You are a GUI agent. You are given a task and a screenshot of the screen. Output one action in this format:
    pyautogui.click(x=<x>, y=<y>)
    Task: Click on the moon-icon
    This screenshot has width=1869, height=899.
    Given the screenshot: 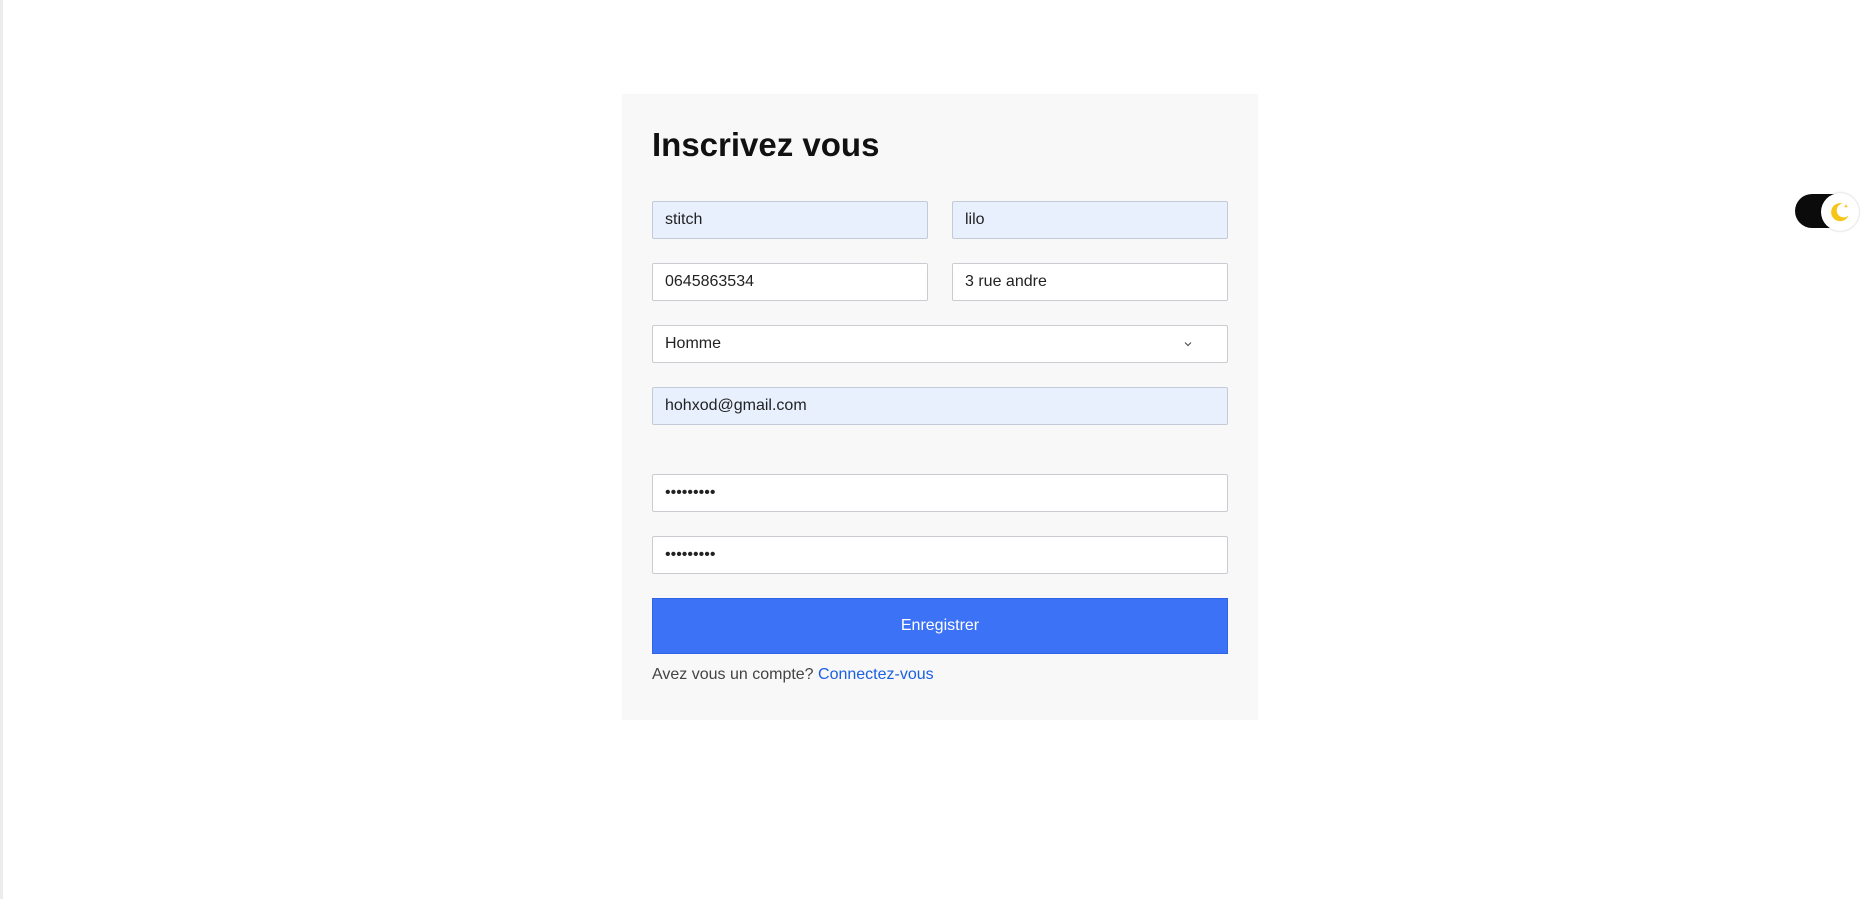 What is the action you would take?
    pyautogui.click(x=1840, y=212)
    